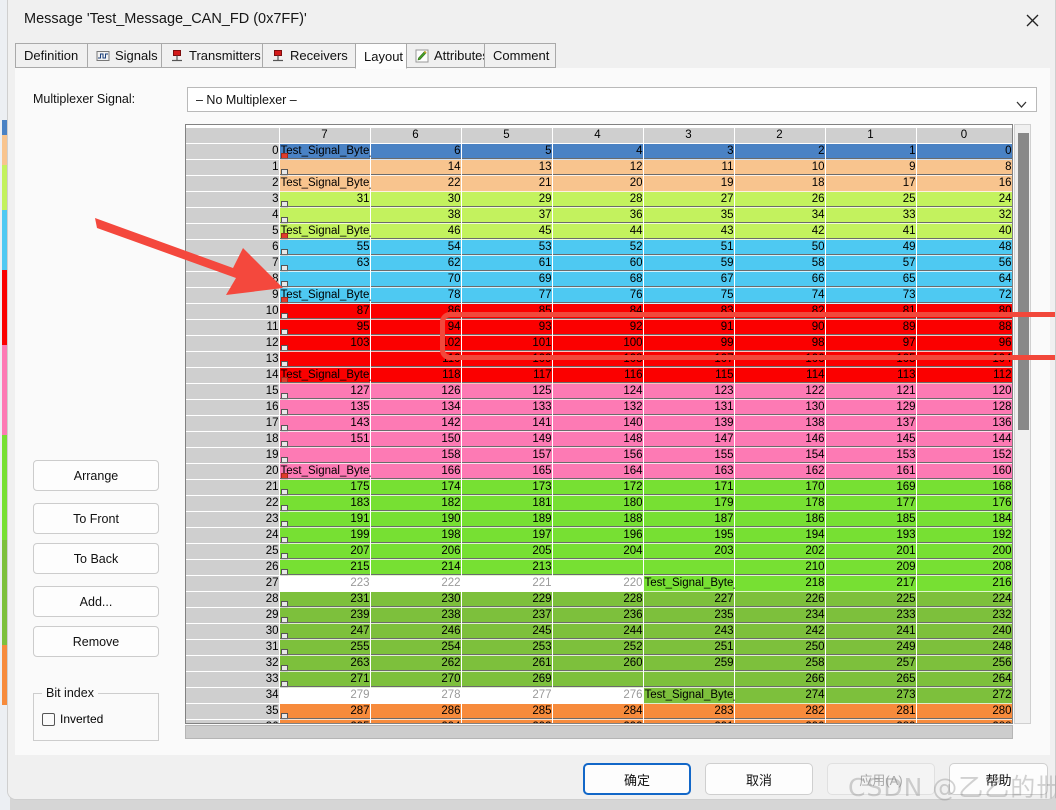  I want to click on row-header-byte-14: 14, so click(233, 375).